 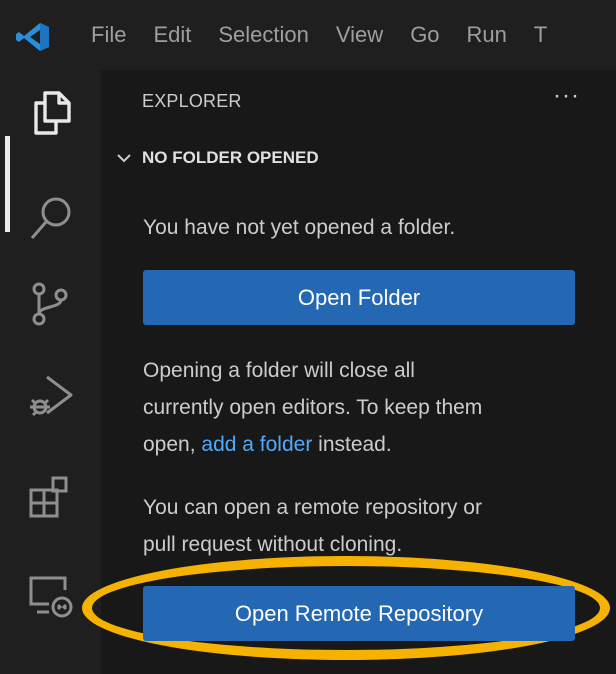 What do you see at coordinates (51, 112) in the screenshot?
I see `files-icon` at bounding box center [51, 112].